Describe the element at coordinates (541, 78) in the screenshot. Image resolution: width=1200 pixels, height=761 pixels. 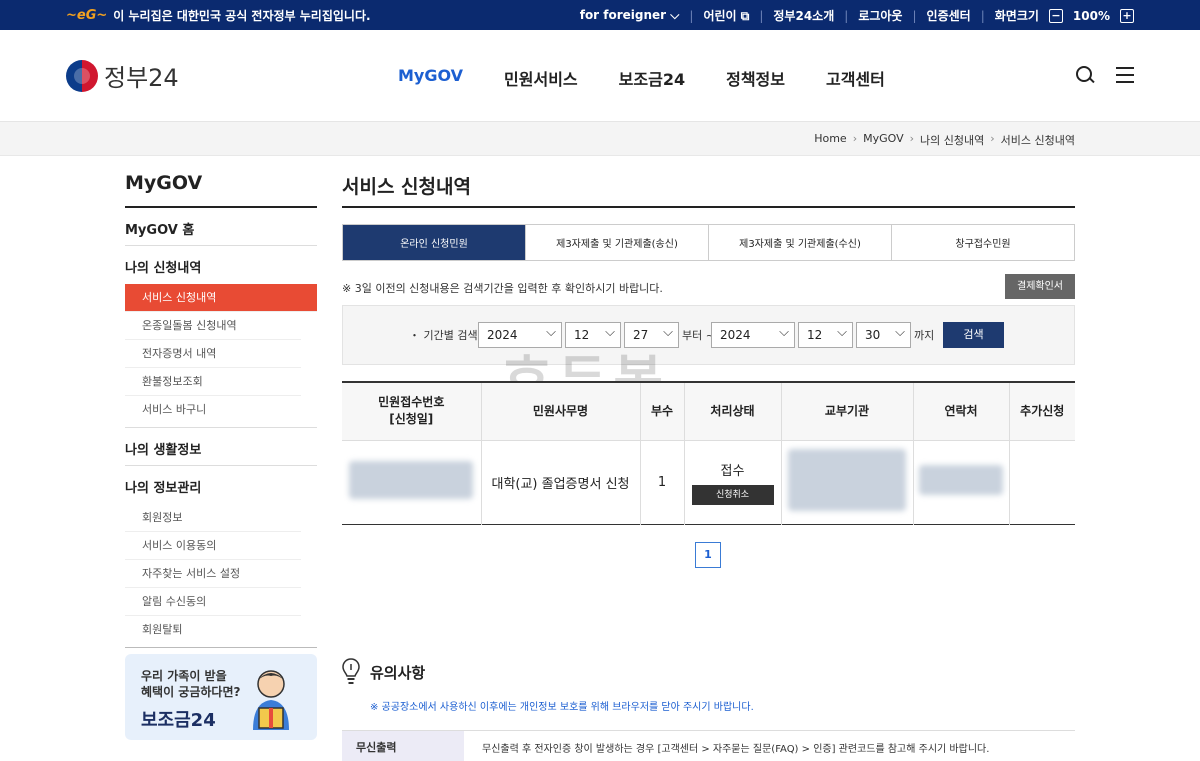
I see `nav-civil-service: 민원서비스` at that location.